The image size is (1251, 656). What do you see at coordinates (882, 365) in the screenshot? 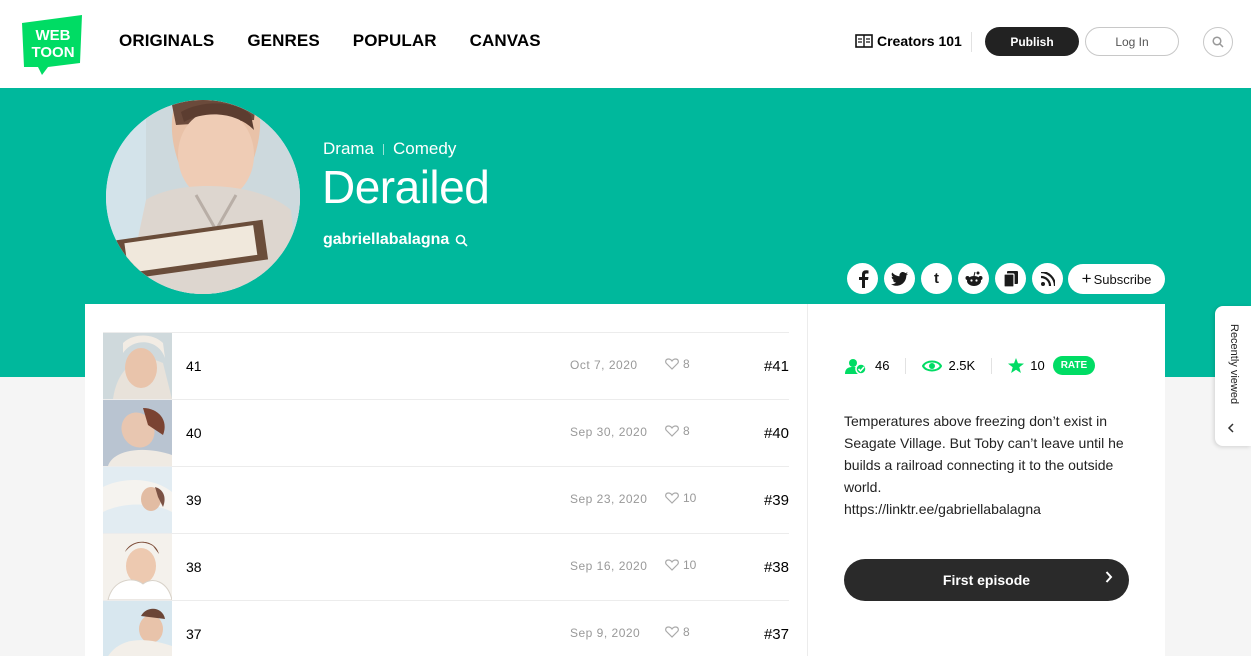
I see `subscribers-count: 46` at bounding box center [882, 365].